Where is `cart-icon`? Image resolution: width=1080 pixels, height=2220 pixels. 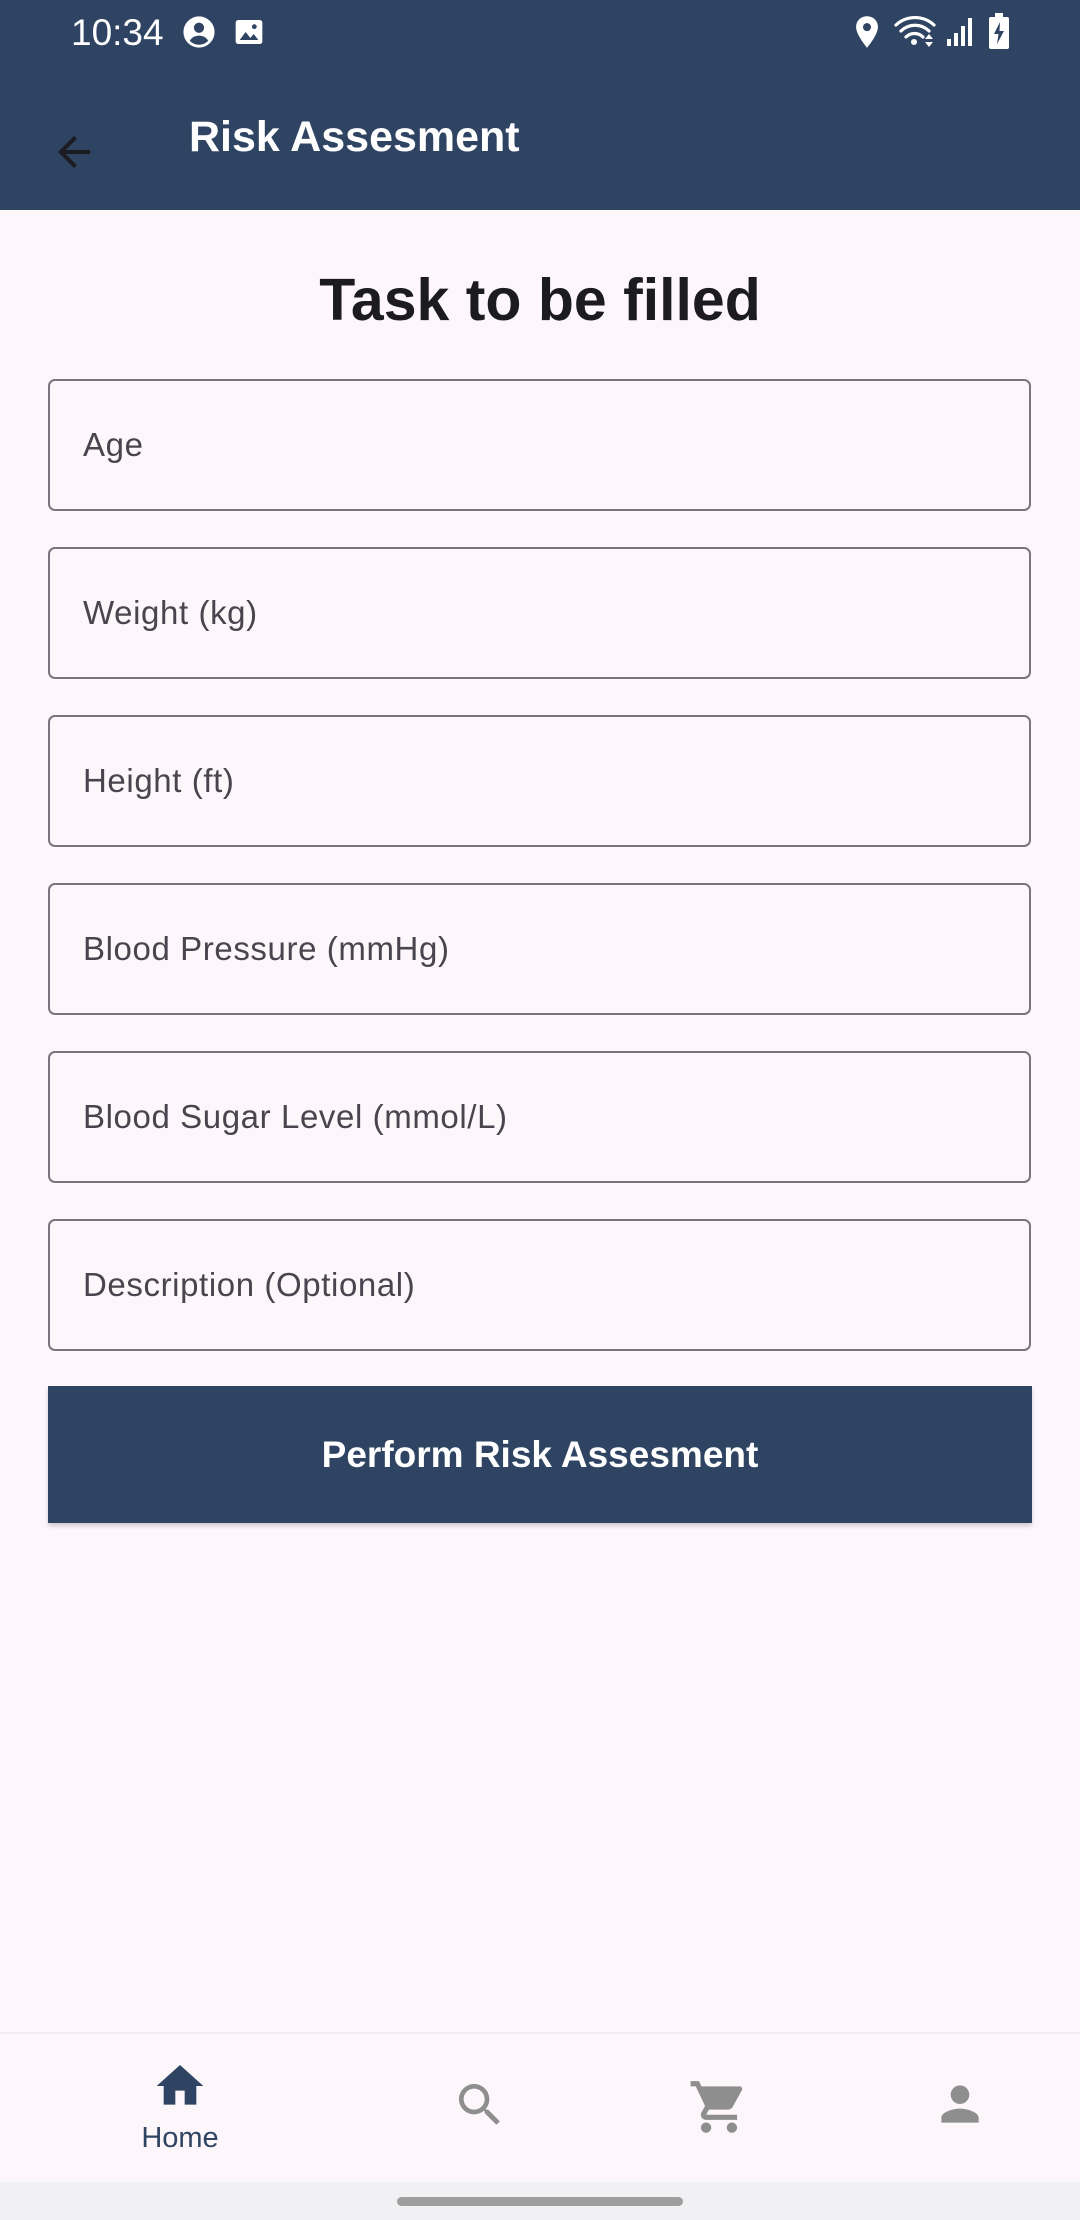
cart-icon is located at coordinates (716, 2107).